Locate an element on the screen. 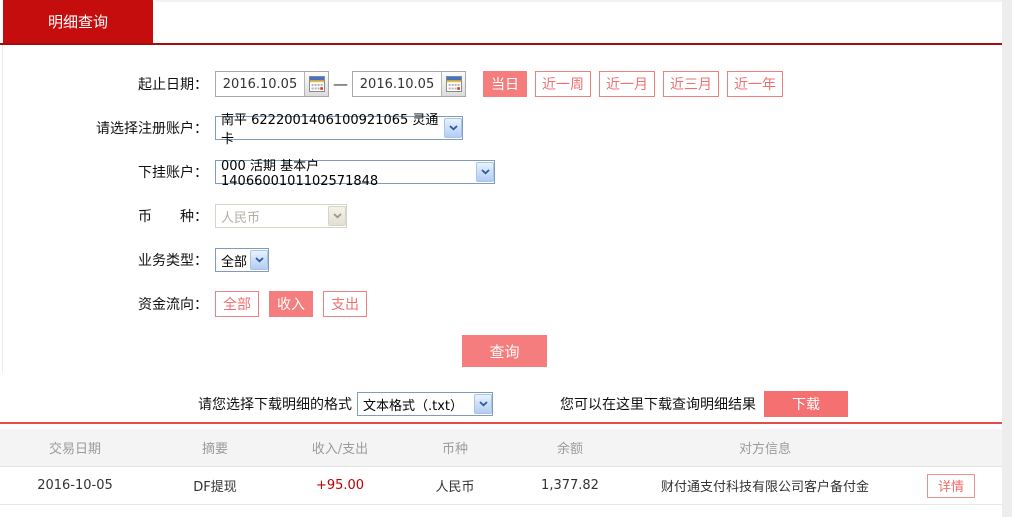 This screenshot has height=517, width=1012. header-balance: 余额 is located at coordinates (569, 449).